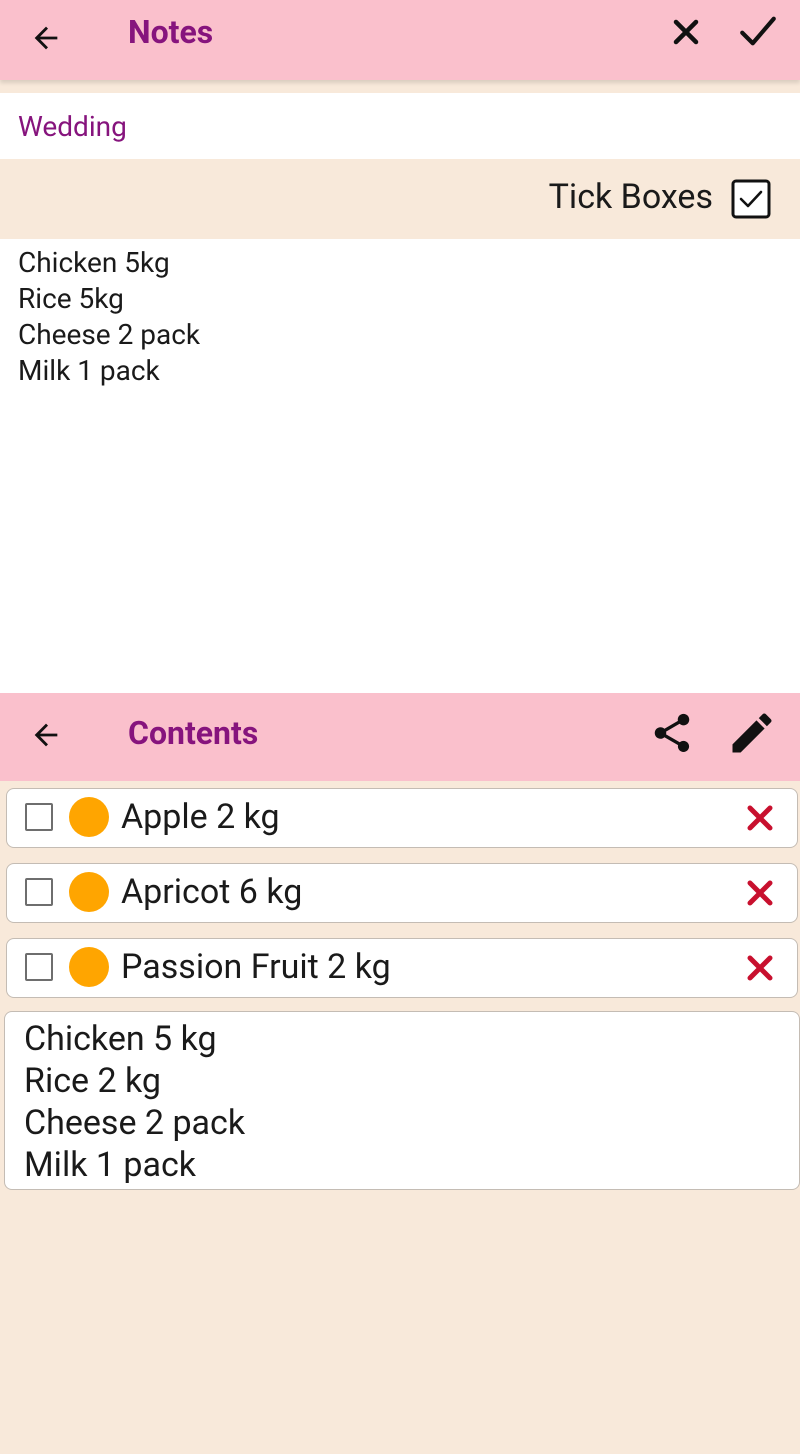  What do you see at coordinates (402, 968) in the screenshot?
I see `list-item: Passion Fruit 2 kg` at bounding box center [402, 968].